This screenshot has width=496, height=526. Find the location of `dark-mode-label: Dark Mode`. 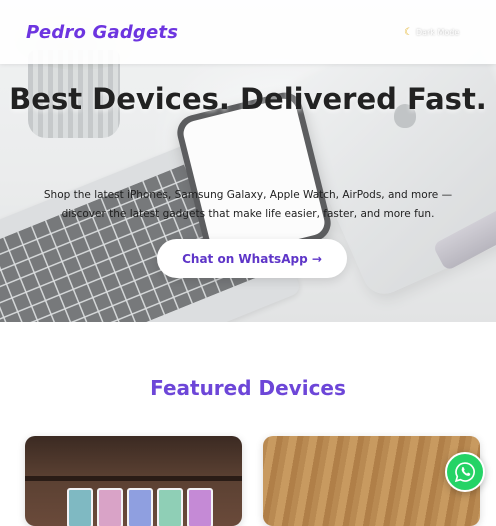

dark-mode-label: Dark Mode is located at coordinates (437, 32).